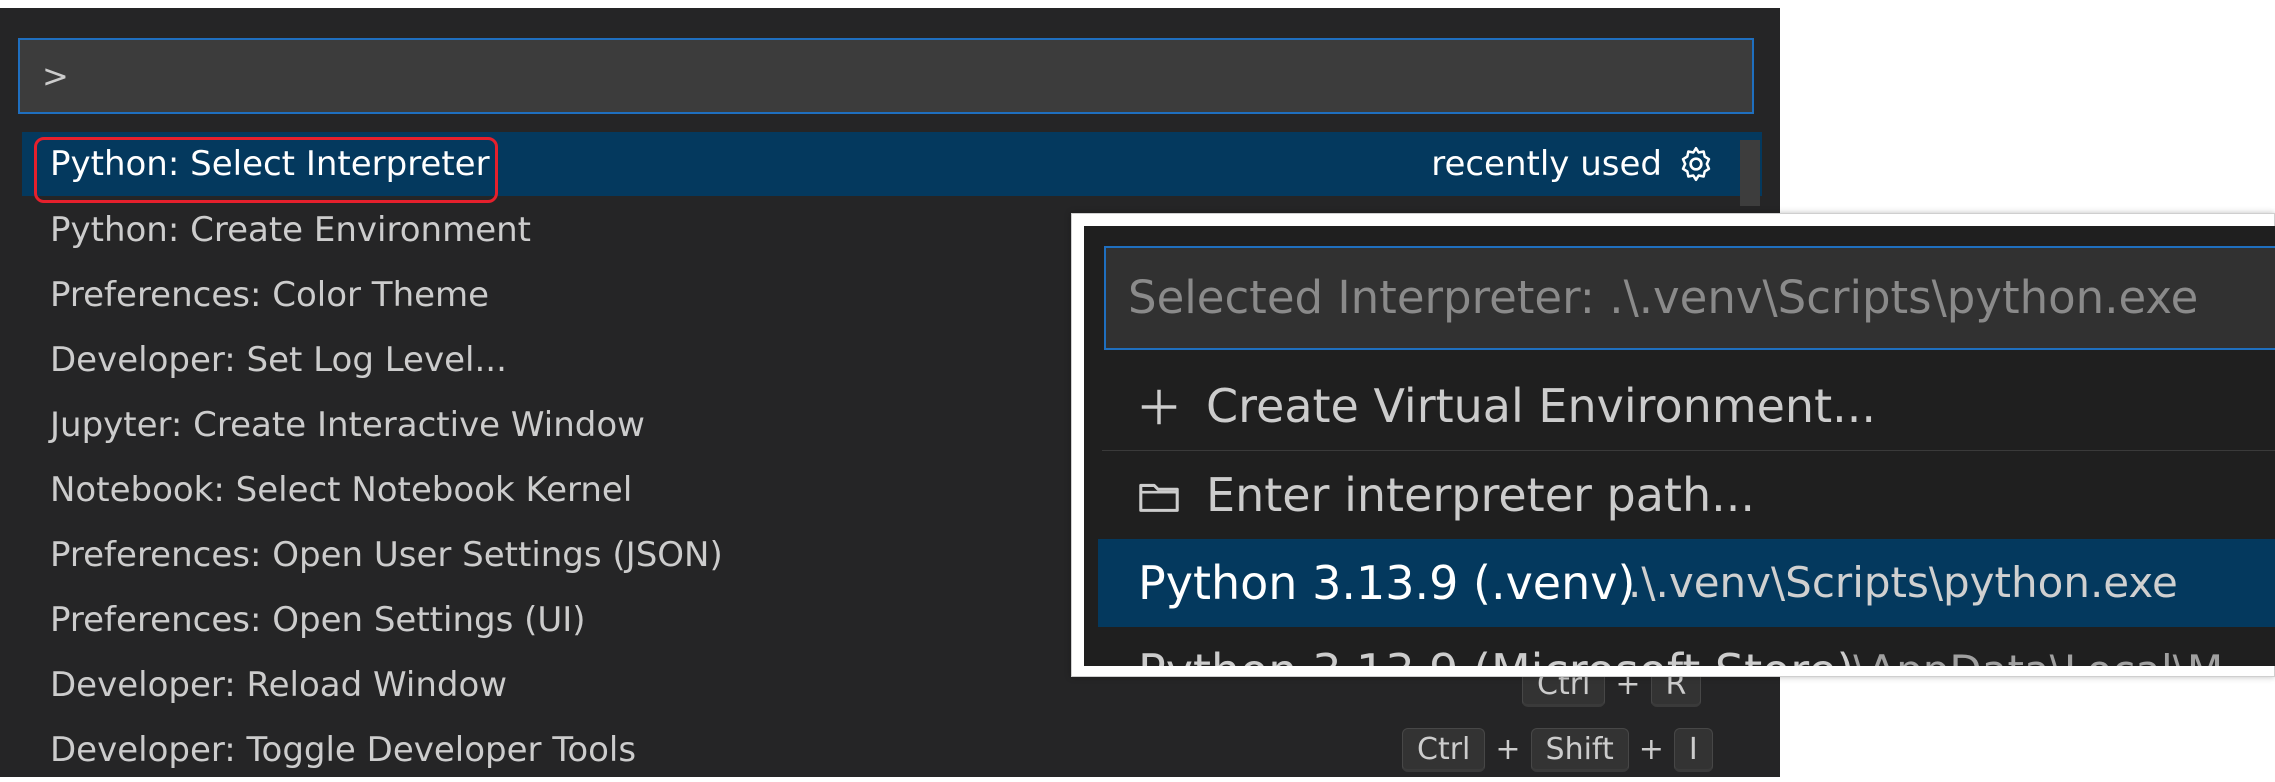 The height and width of the screenshot is (782, 2275). Describe the element at coordinates (1159, 497) in the screenshot. I see `folder-icon` at that location.